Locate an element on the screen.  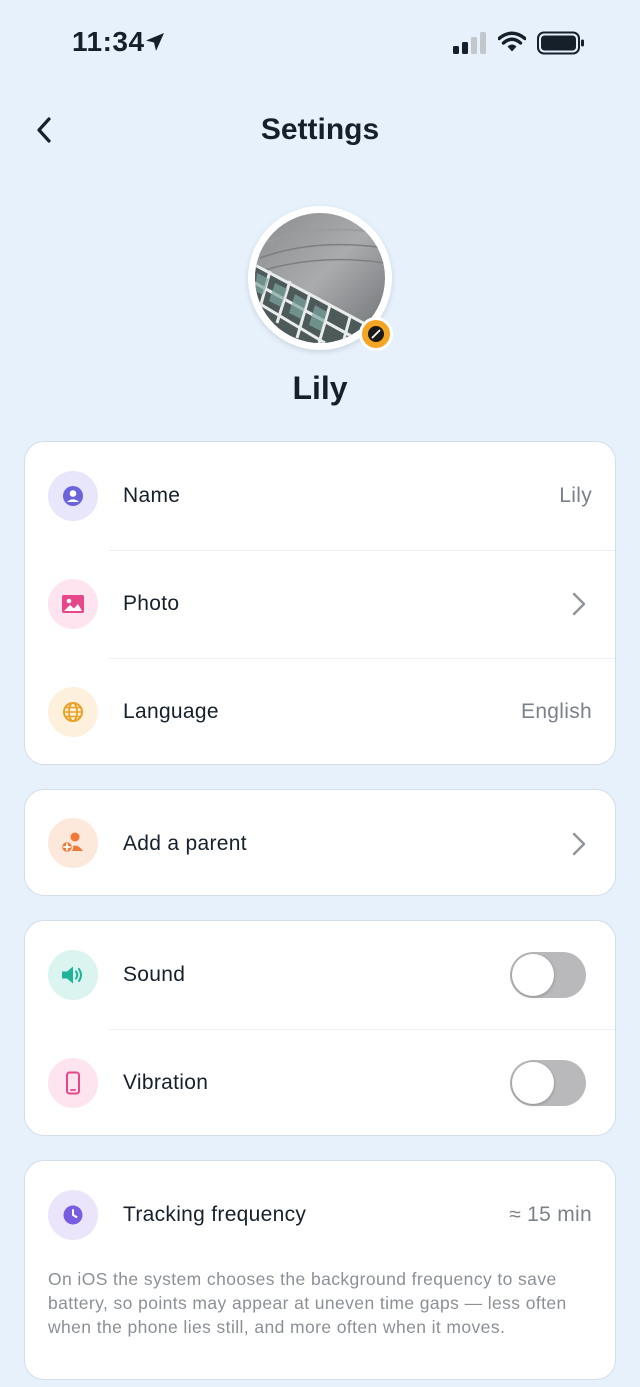
edit-avatar-button is located at coordinates (376, 334).